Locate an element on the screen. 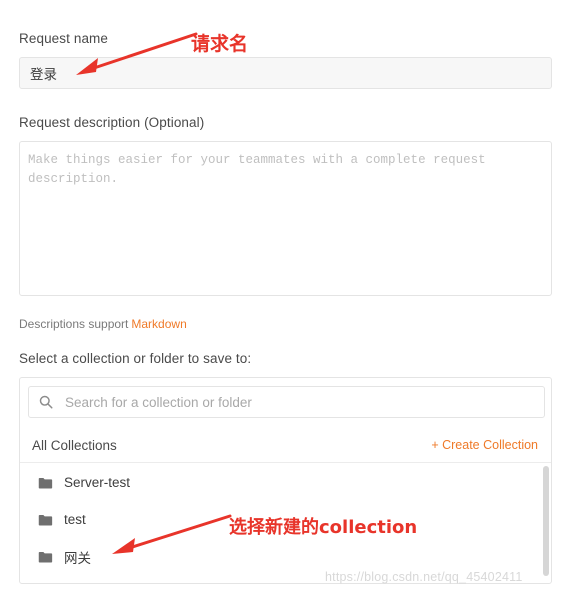 Image resolution: width=573 pixels, height=599 pixels. collection-item-server-test: Server-test is located at coordinates (285, 482).